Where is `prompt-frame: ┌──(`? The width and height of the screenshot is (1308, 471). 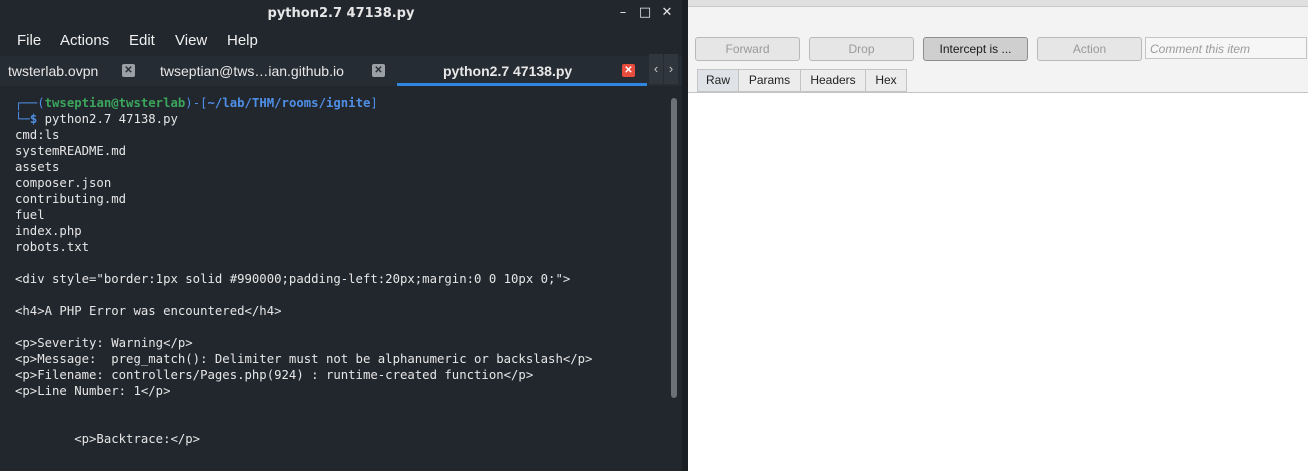 prompt-frame: ┌──( is located at coordinates (30, 103).